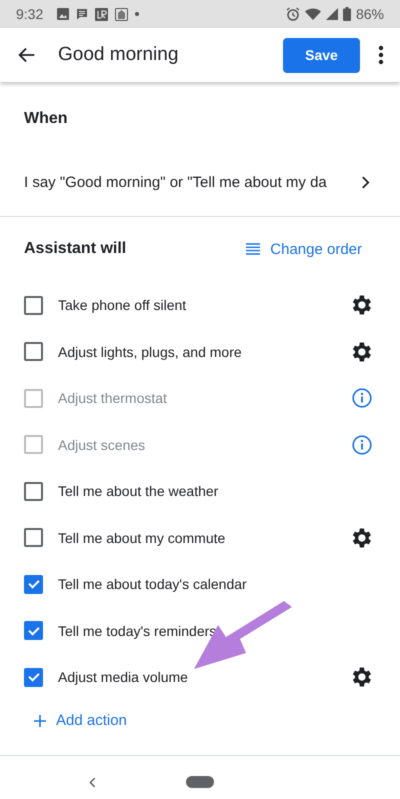 The image size is (400, 799). I want to click on save-button: Save, so click(321, 55).